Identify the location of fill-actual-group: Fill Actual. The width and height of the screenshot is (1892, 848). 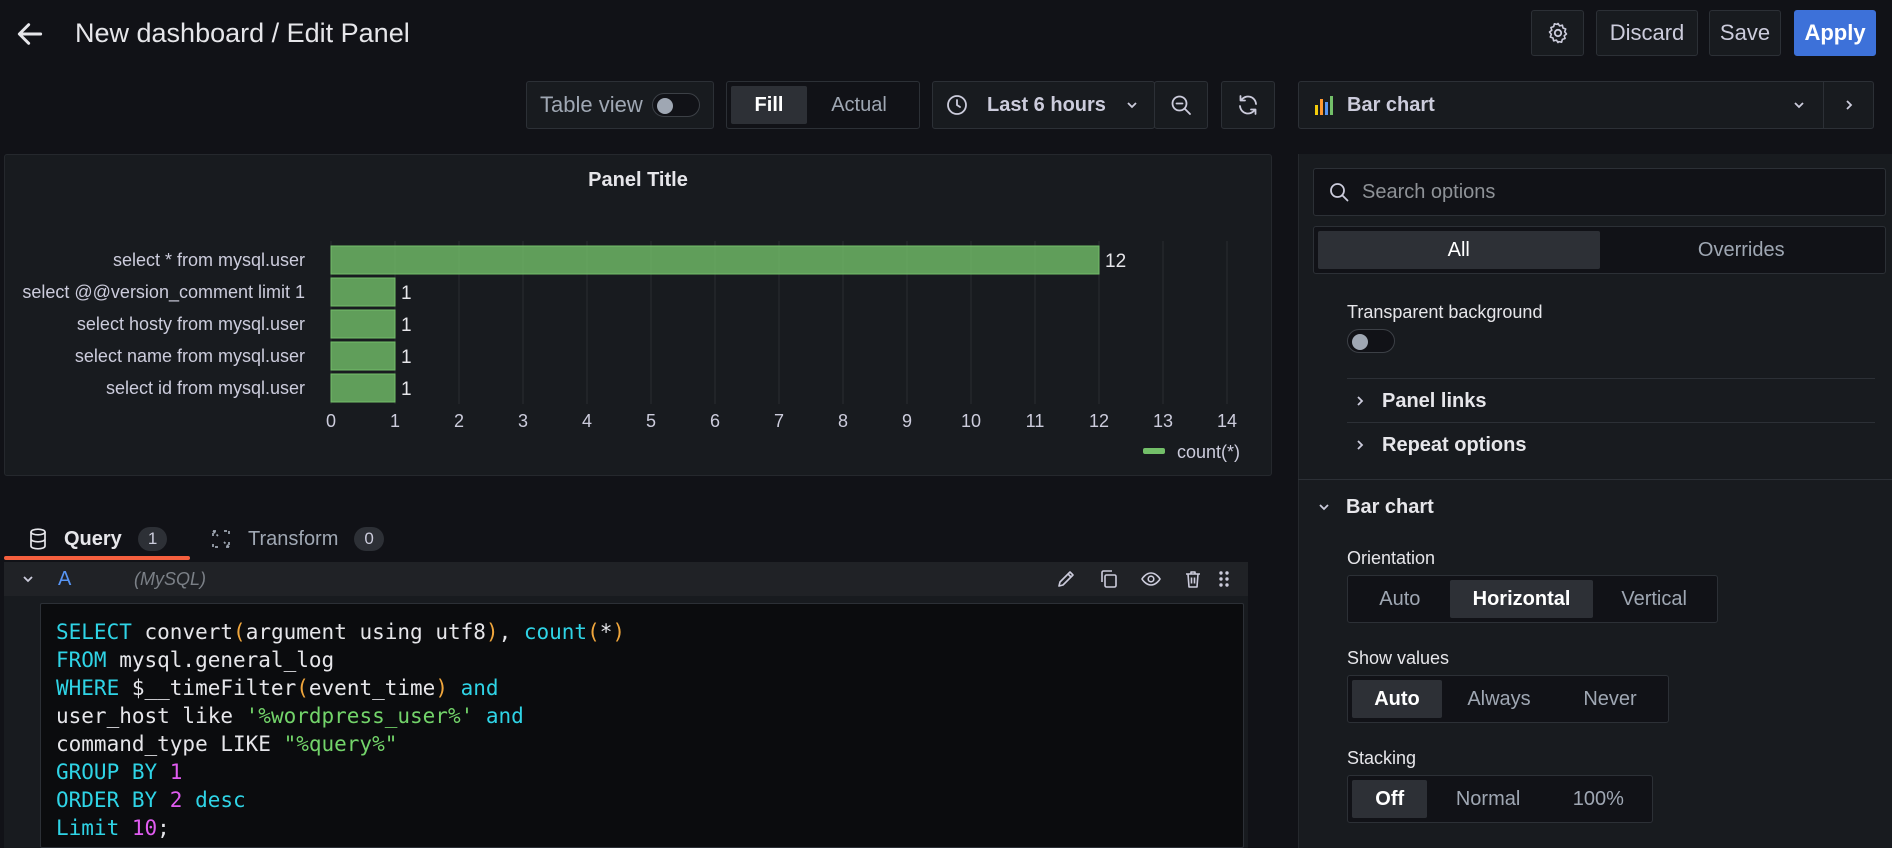
(823, 105).